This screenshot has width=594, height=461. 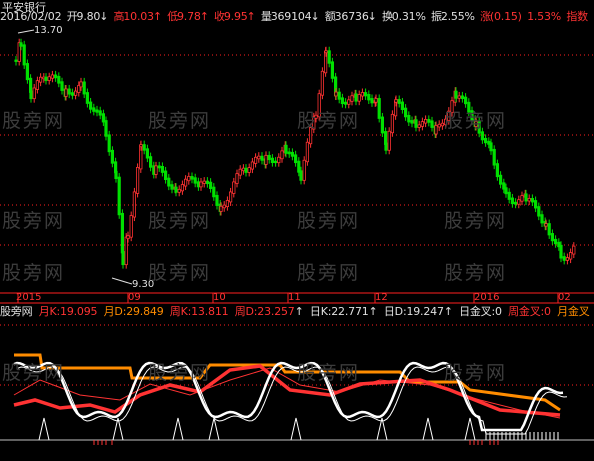 What do you see at coordinates (395, 311) in the screenshot?
I see `dayD-label: 日D:` at bounding box center [395, 311].